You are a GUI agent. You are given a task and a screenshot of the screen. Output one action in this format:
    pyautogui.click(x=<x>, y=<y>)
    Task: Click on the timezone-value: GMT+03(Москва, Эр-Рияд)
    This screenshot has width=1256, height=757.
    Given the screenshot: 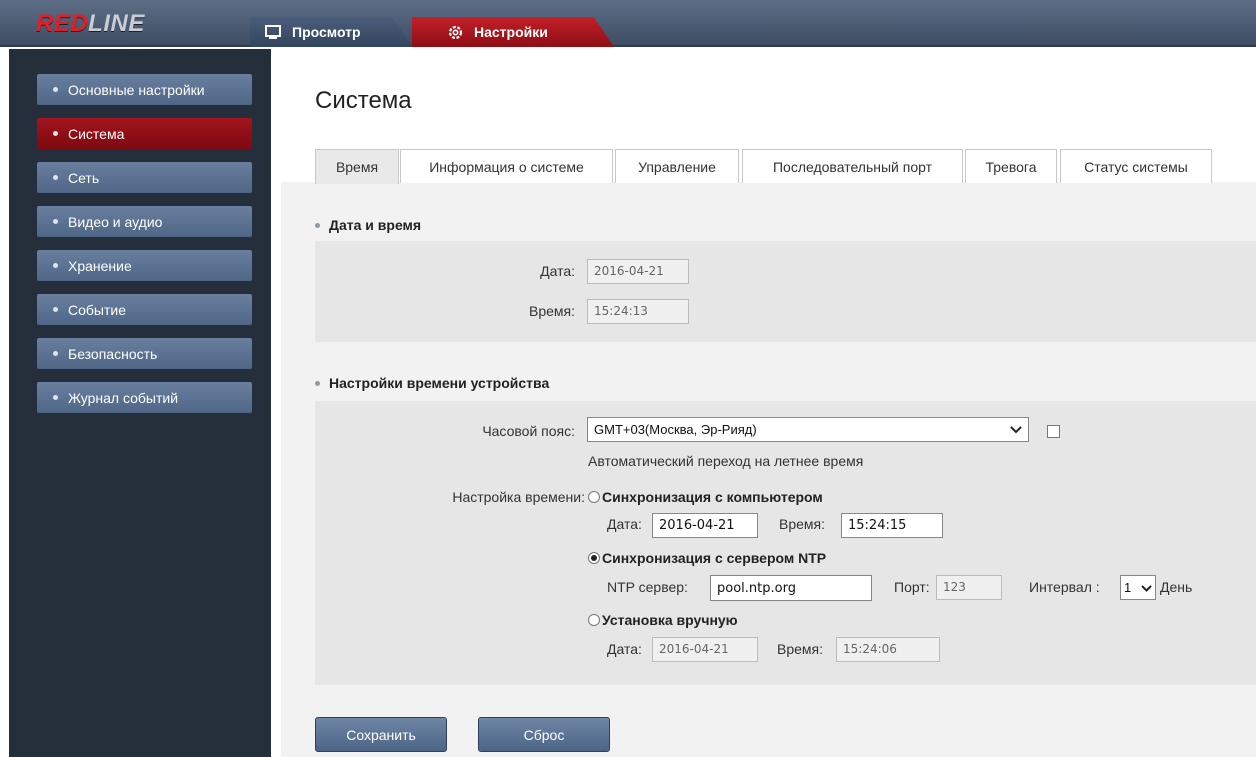 What is the action you would take?
    pyautogui.click(x=675, y=429)
    